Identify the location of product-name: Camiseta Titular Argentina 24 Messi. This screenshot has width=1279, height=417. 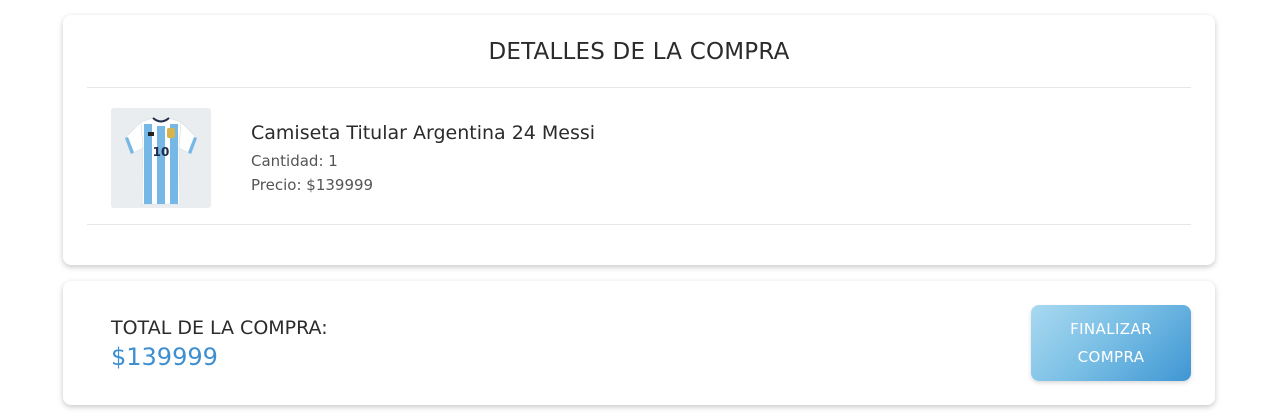
(423, 133).